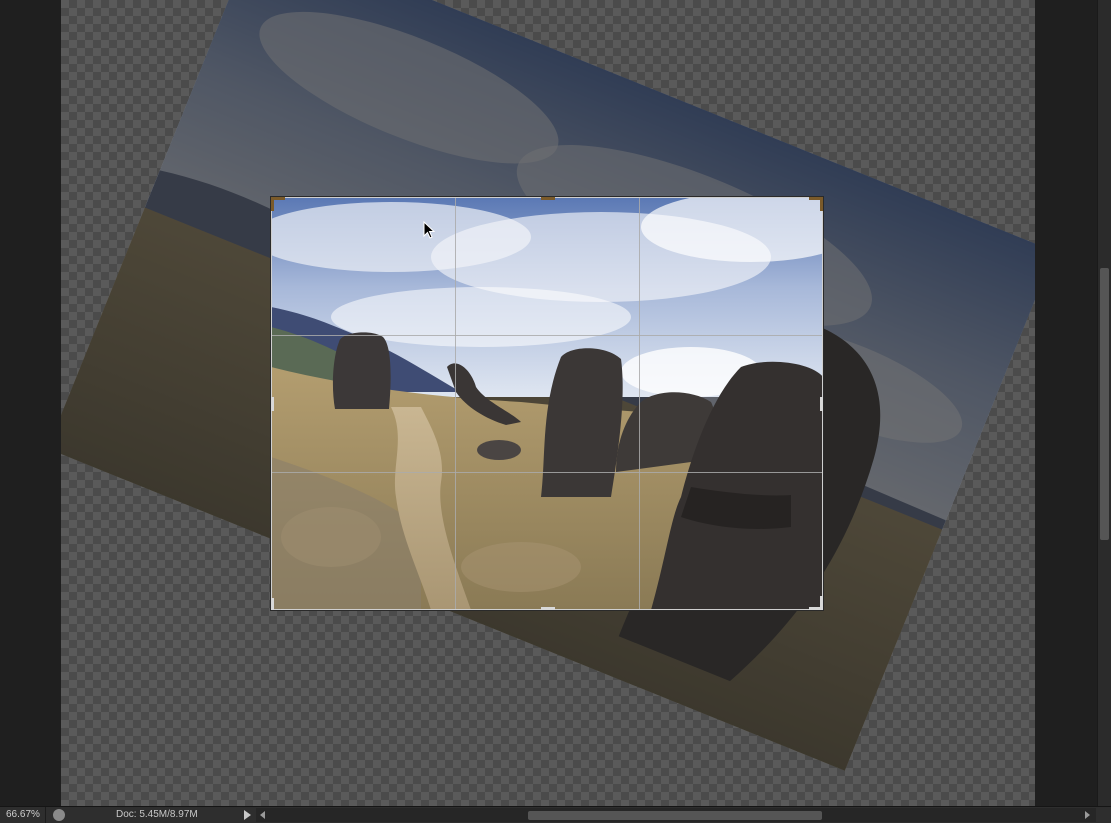 This screenshot has width=1111, height=823. Describe the element at coordinates (59, 815) in the screenshot. I see `photoshop-status-icon` at that location.